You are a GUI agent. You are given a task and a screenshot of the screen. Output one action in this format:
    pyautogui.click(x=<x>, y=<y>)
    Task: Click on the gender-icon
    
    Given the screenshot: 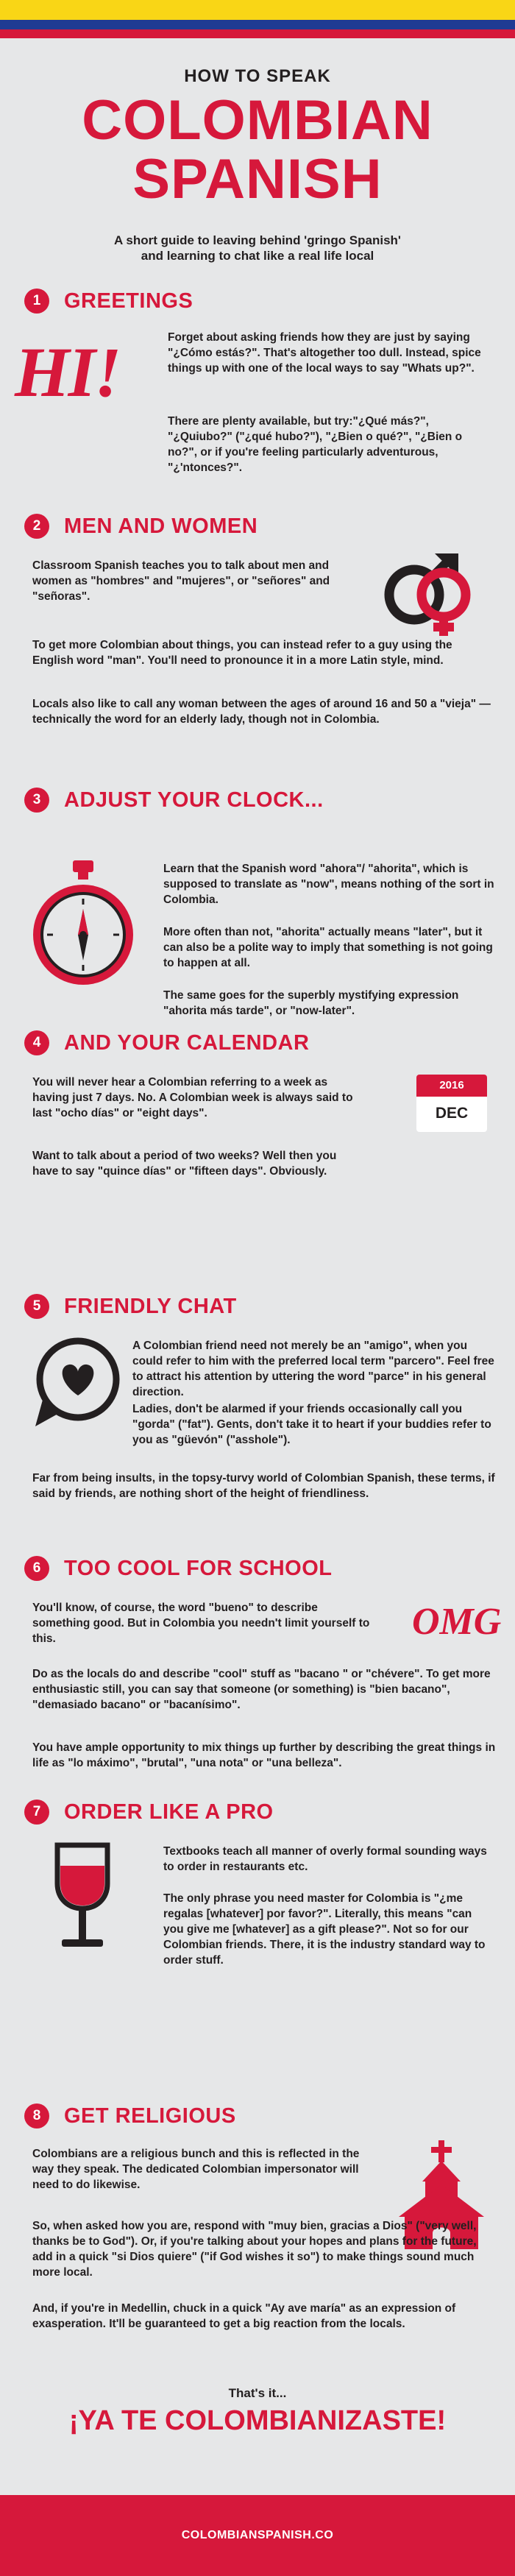 What is the action you would take?
    pyautogui.click(x=430, y=595)
    